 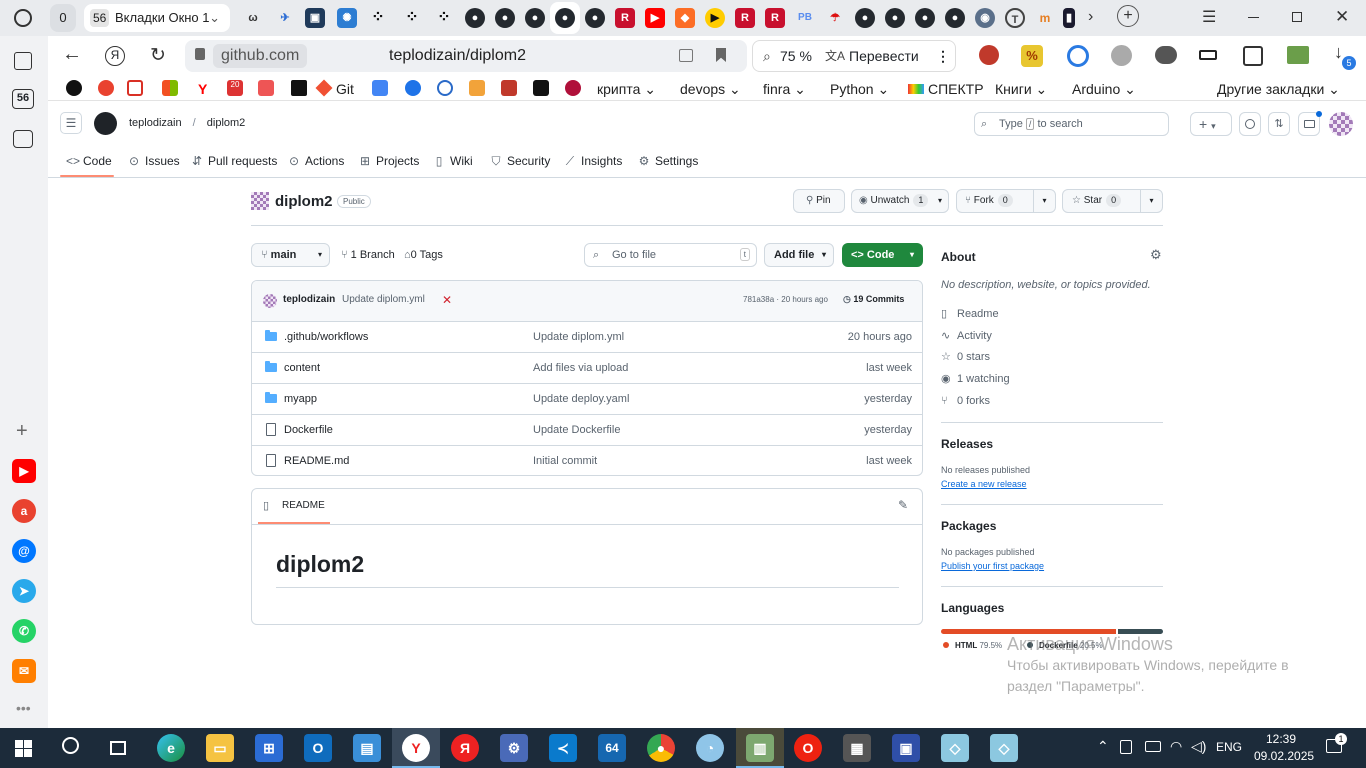 What do you see at coordinates (805, 18) in the screenshot?
I see `tab-favicon: PB` at bounding box center [805, 18].